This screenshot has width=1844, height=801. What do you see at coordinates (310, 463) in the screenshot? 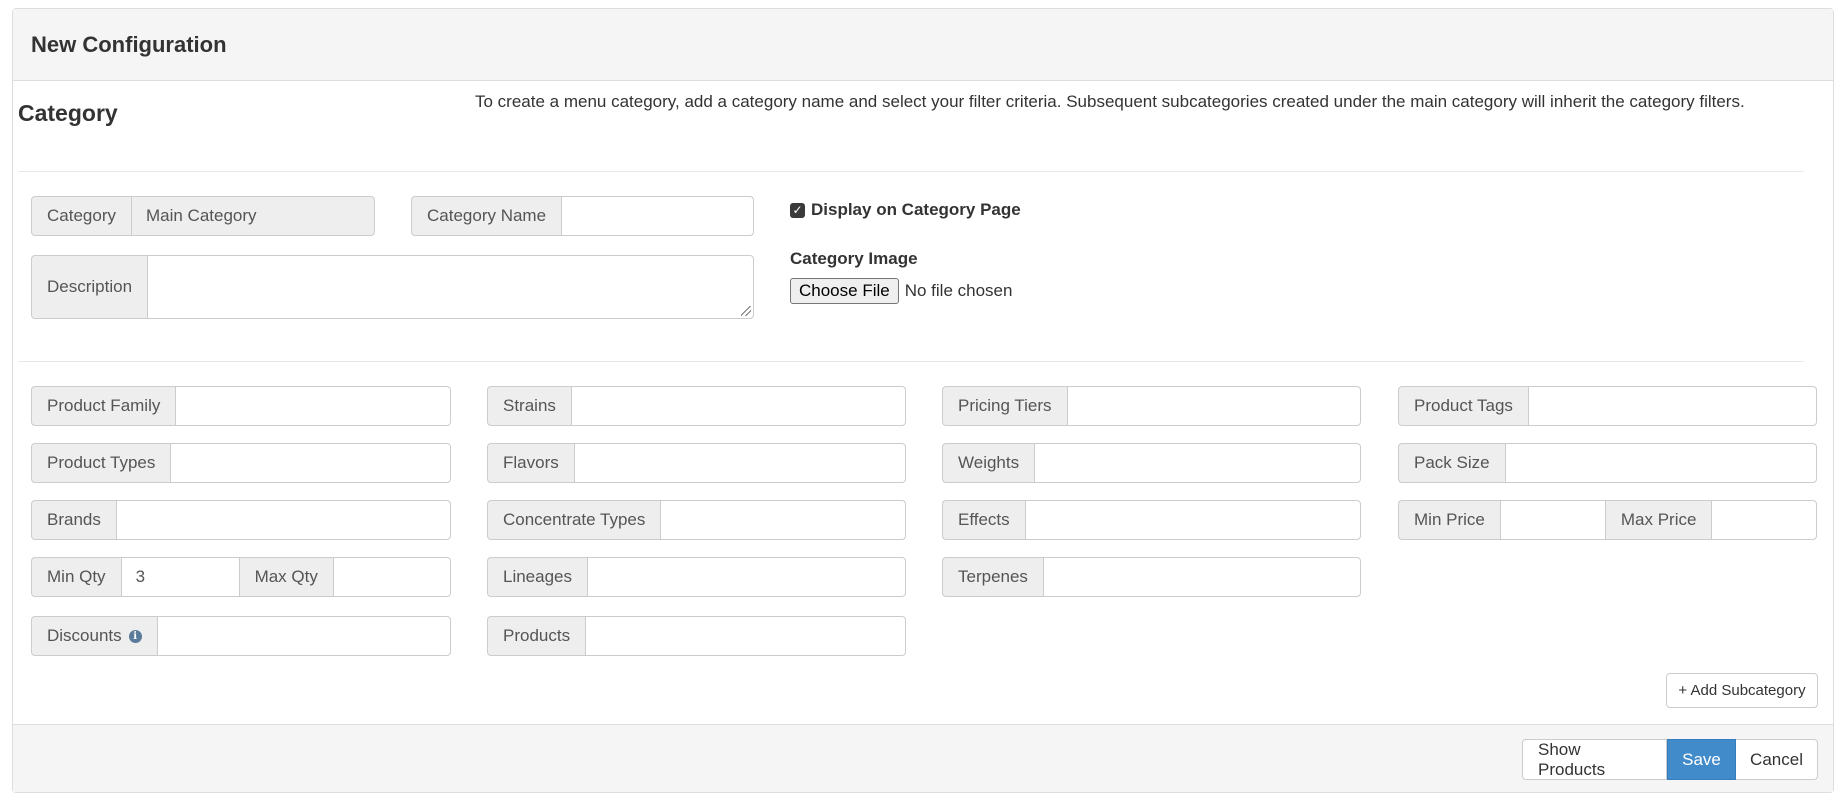
I see `product-types-input` at bounding box center [310, 463].